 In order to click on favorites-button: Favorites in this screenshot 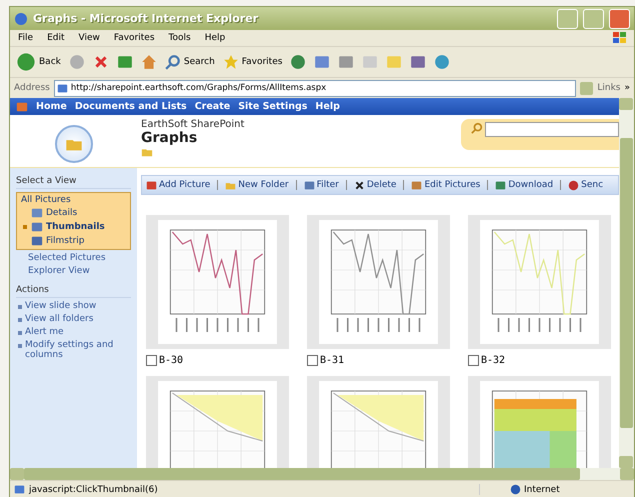, I will do `click(252, 62)`.